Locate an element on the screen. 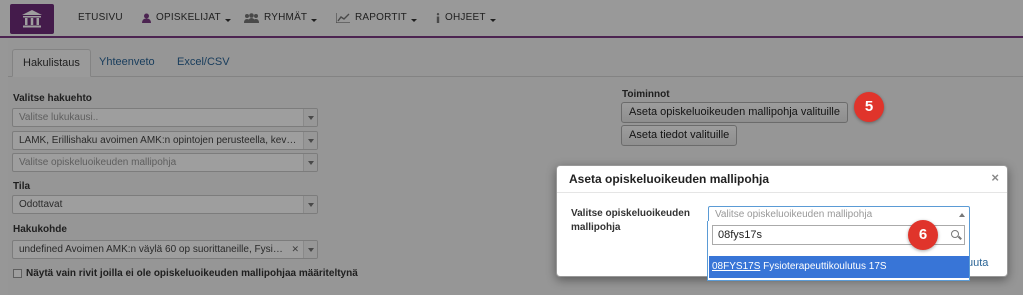 This screenshot has width=1023, height=295. option-name: Fysioterapeuttikoulutus 17S is located at coordinates (825, 266).